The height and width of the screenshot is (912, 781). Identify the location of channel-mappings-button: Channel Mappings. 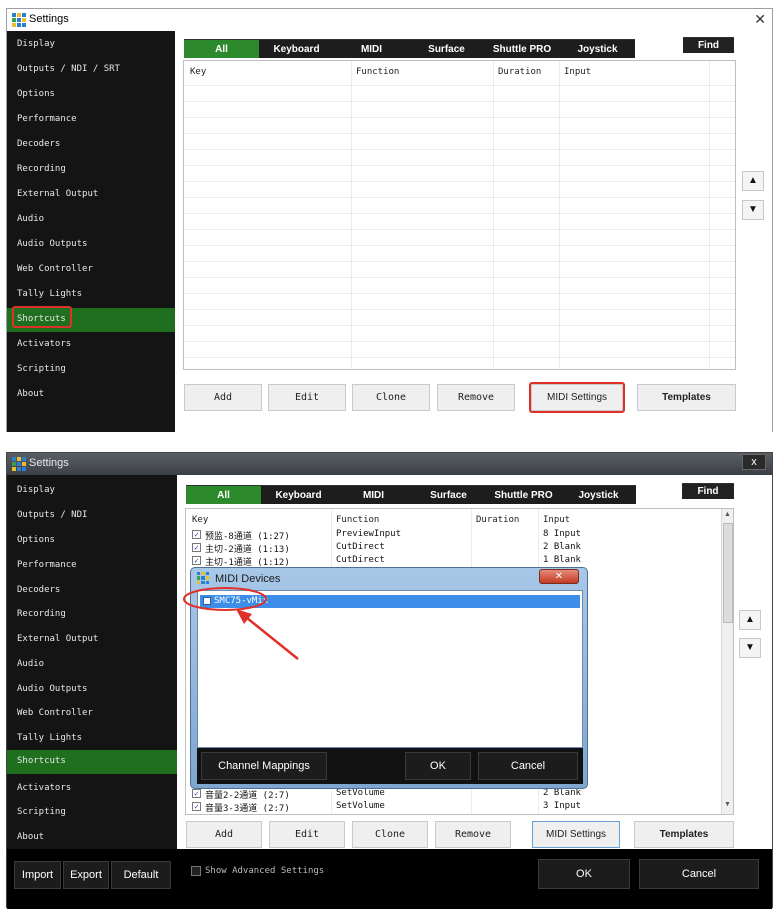
(264, 766).